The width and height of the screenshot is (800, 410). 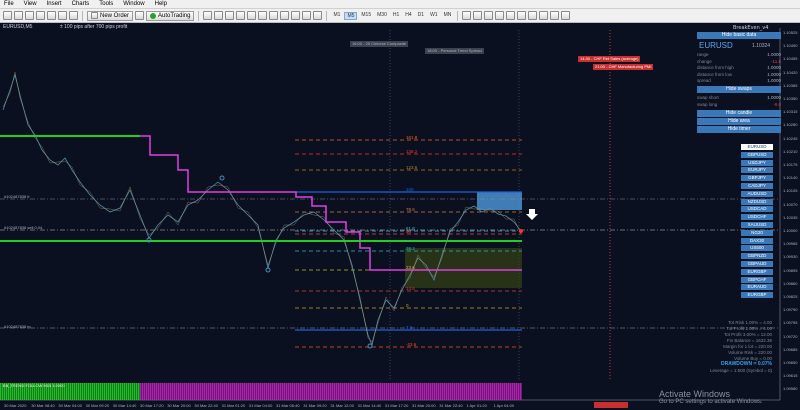 What do you see at coordinates (489, 15) in the screenshot?
I see `vertical-line-icon` at bounding box center [489, 15].